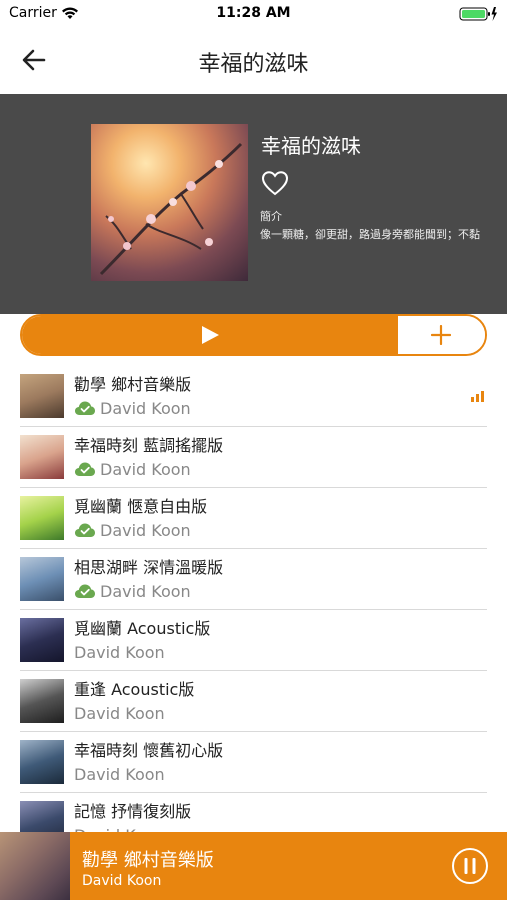  I want to click on play-icon, so click(210, 335).